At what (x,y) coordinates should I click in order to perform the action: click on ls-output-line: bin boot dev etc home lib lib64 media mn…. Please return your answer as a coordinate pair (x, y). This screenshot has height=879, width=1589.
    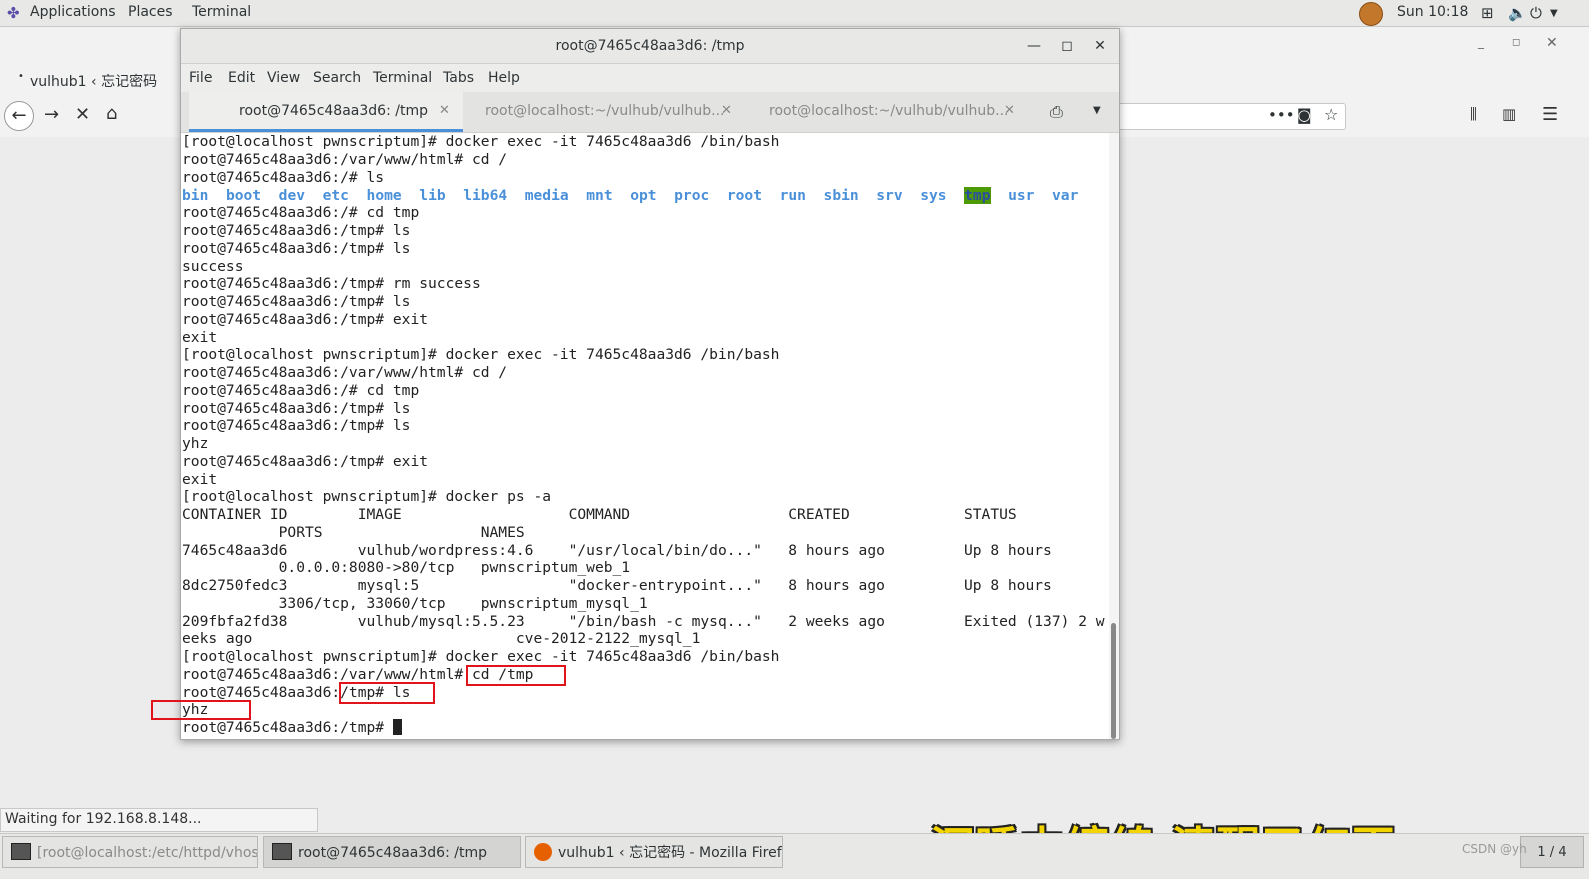
    Looking at the image, I should click on (630, 196).